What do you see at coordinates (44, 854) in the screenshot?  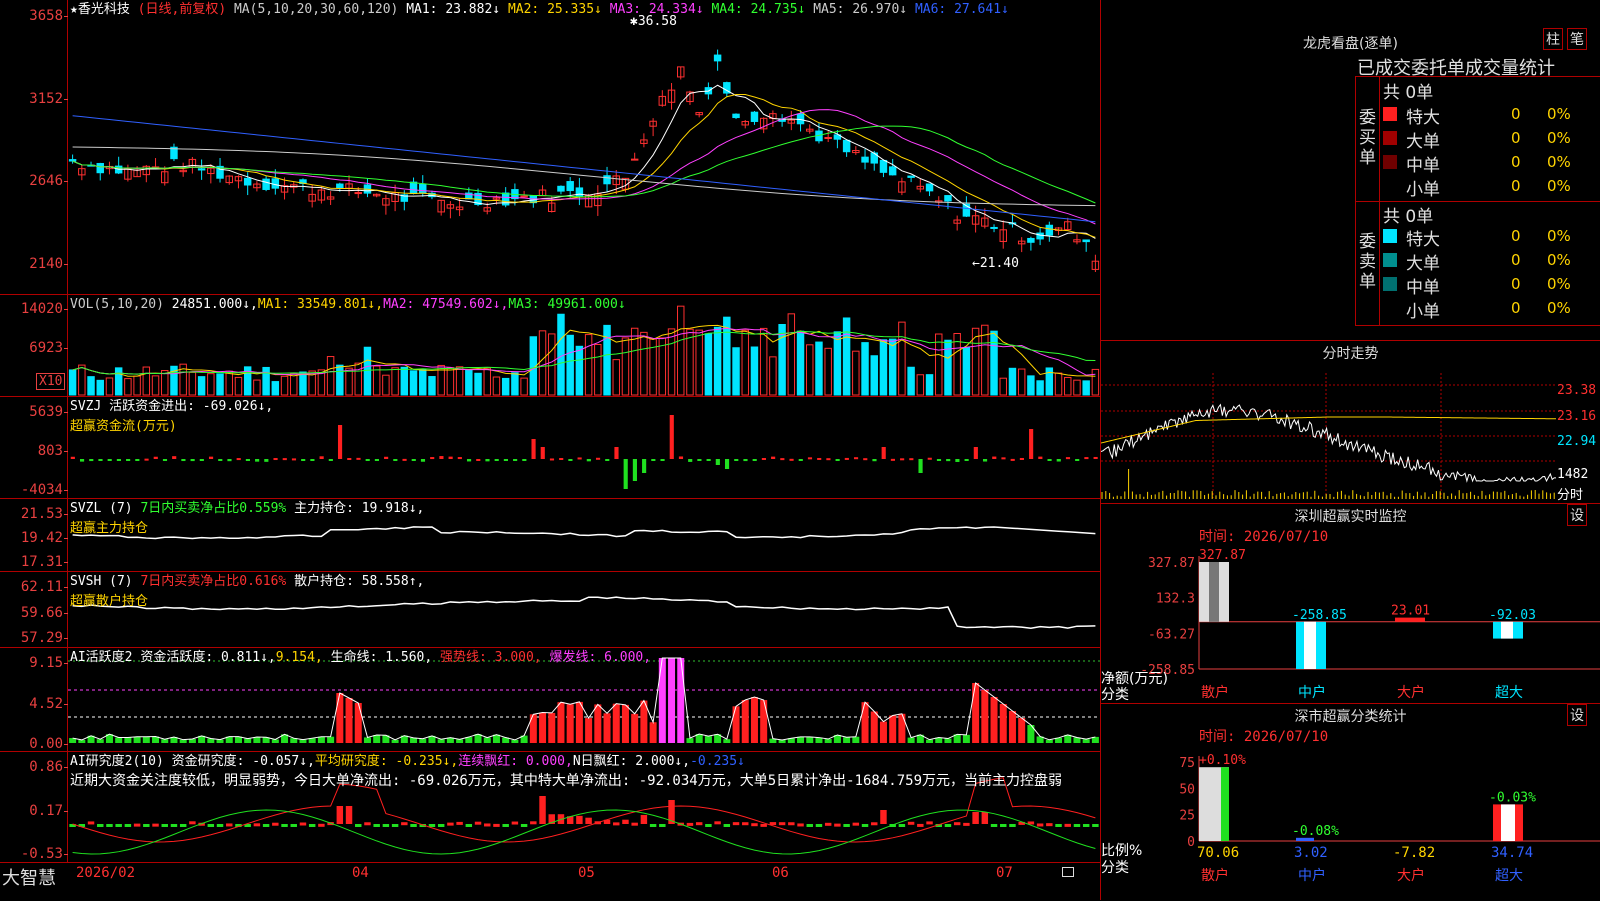 I see `ai-research-tick: -0.53` at bounding box center [44, 854].